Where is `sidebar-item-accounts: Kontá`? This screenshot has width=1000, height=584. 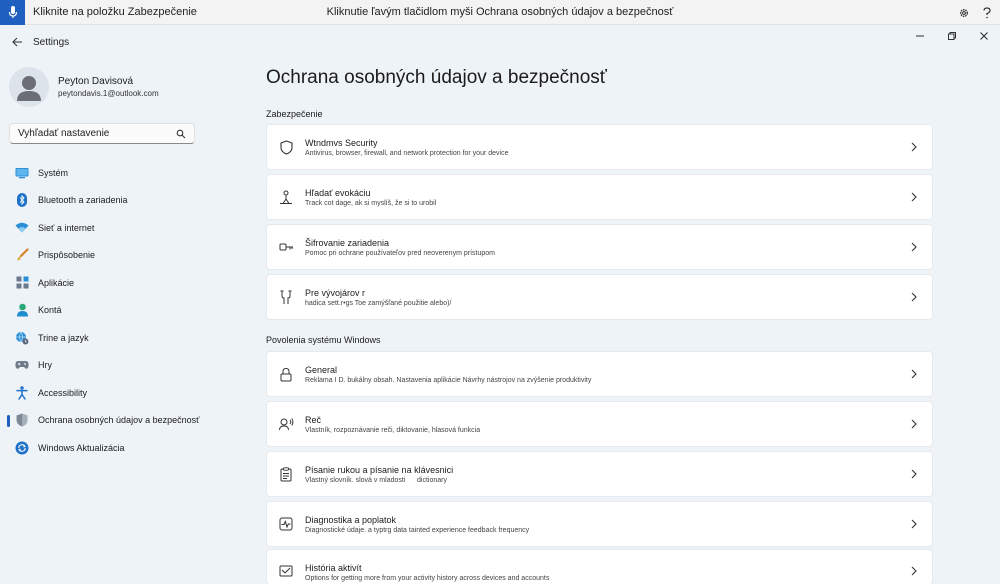
sidebar-item-accounts: Kontá is located at coordinates (120, 311).